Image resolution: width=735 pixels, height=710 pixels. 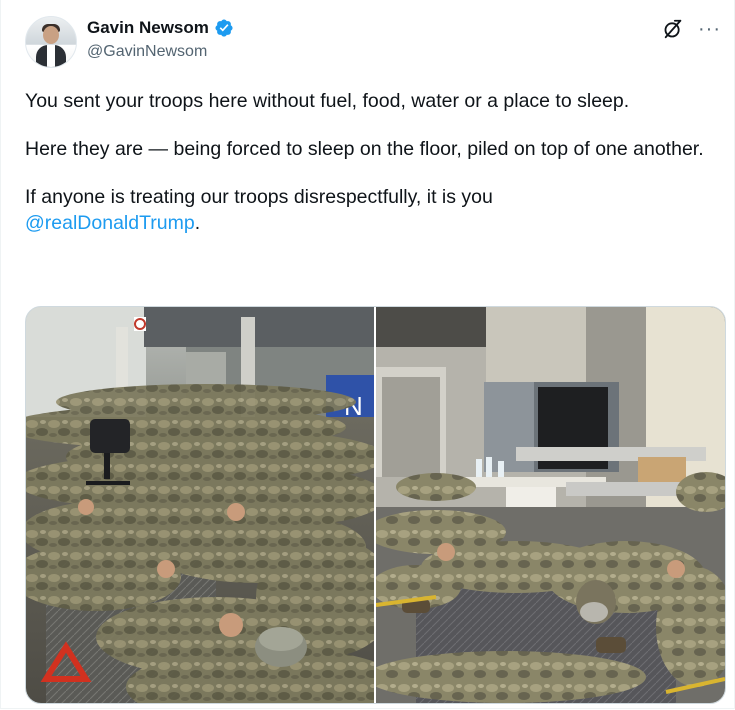 I want to click on name-row: Gavin Newsom, so click(x=160, y=28).